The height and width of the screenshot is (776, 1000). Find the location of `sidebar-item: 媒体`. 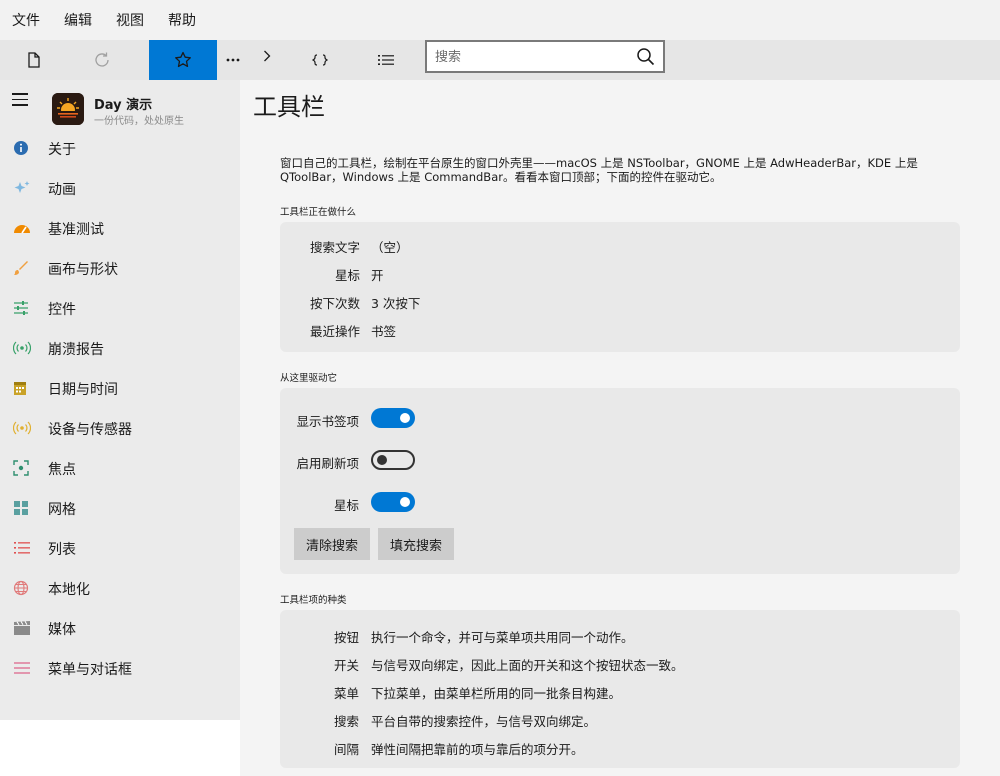

sidebar-item: 媒体 is located at coordinates (120, 628).